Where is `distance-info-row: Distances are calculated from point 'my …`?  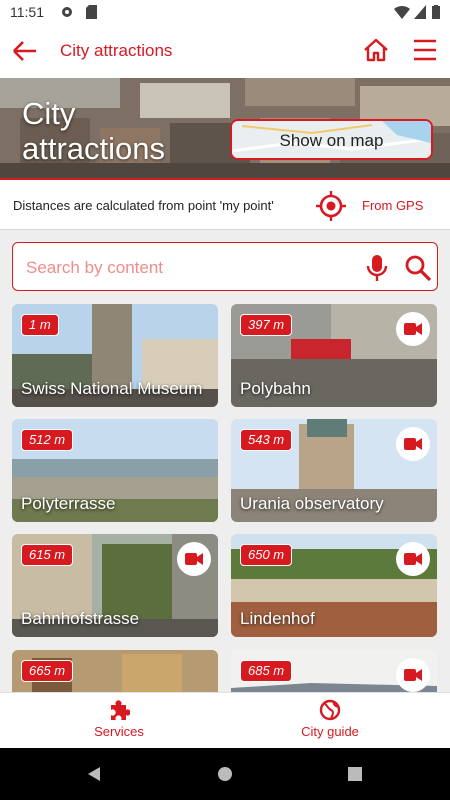 distance-info-row: Distances are calculated from point 'my … is located at coordinates (225, 204).